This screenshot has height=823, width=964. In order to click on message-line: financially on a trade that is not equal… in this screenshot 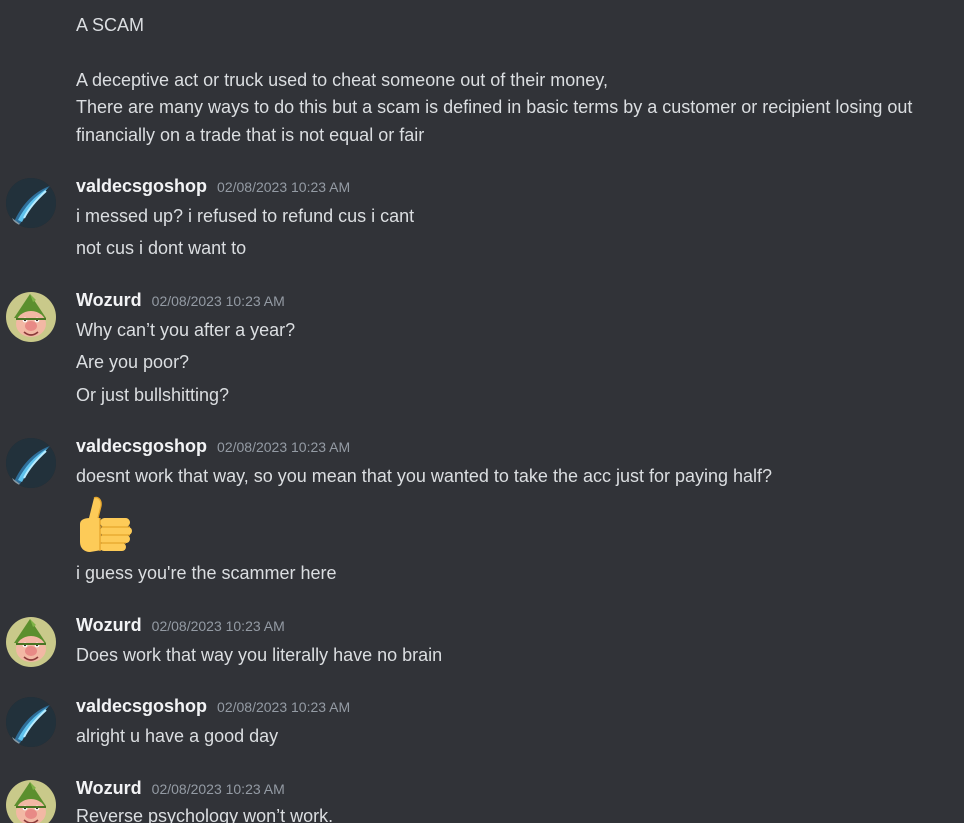, I will do `click(250, 135)`.